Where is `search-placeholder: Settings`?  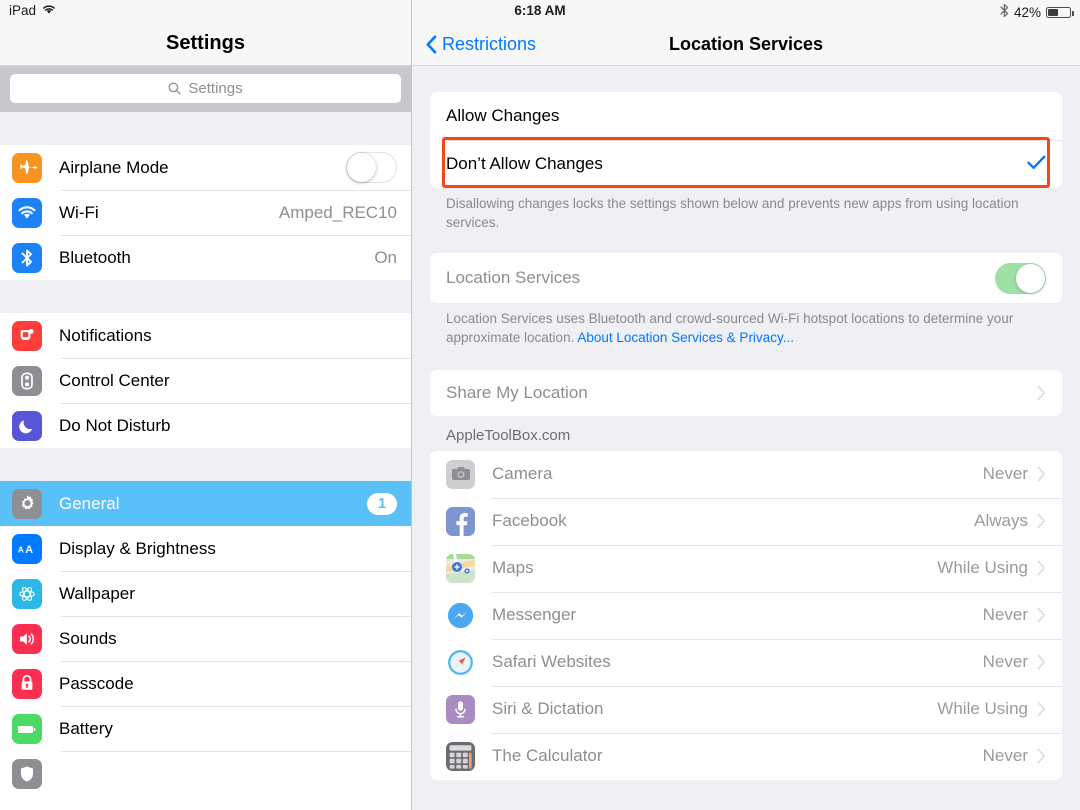 search-placeholder: Settings is located at coordinates (215, 88).